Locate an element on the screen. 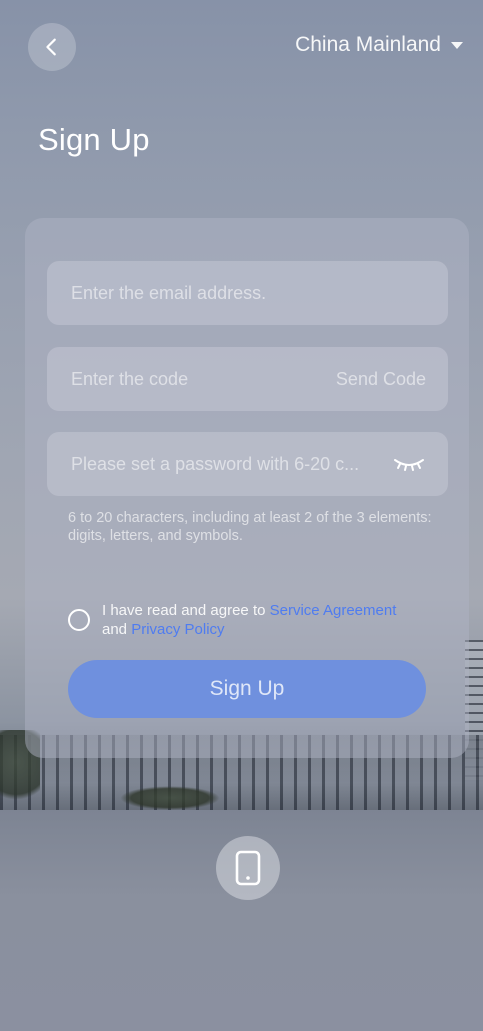 Image resolution: width=483 pixels, height=1031 pixels. password-input is located at coordinates (226, 464).